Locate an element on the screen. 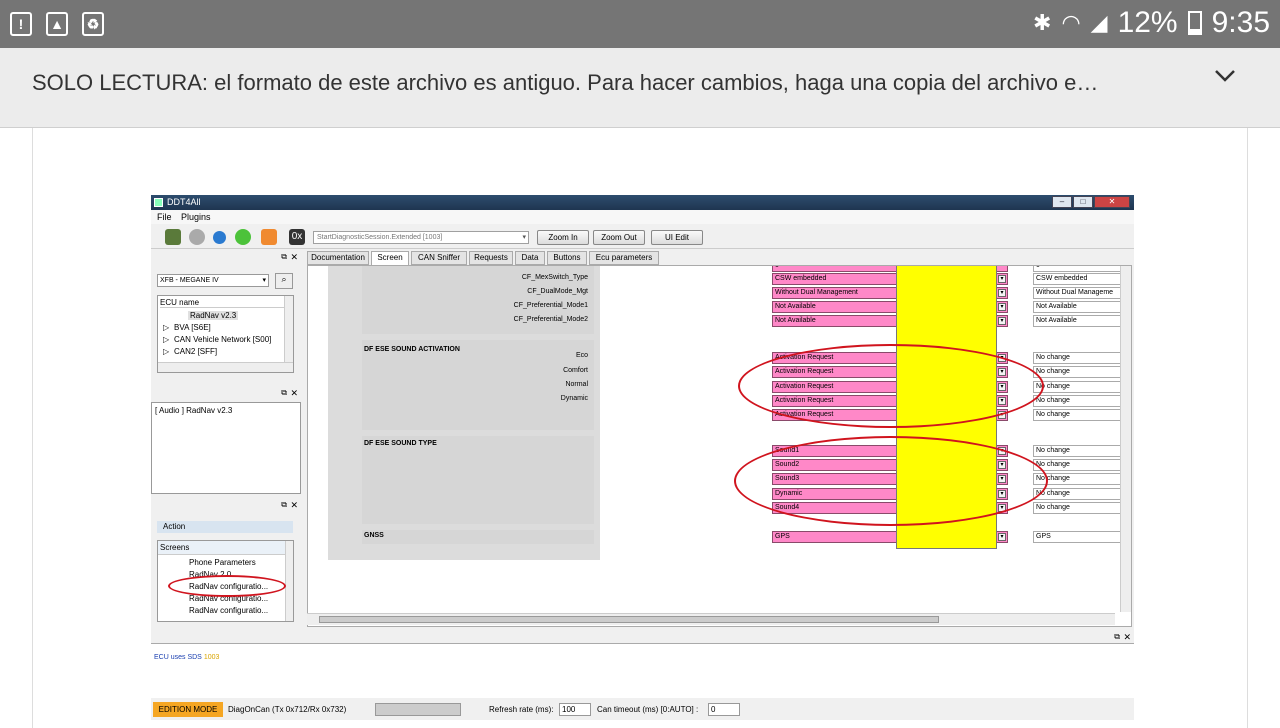 The width and height of the screenshot is (1280, 728). screen-item: RadNav 2.0 is located at coordinates (210, 574).